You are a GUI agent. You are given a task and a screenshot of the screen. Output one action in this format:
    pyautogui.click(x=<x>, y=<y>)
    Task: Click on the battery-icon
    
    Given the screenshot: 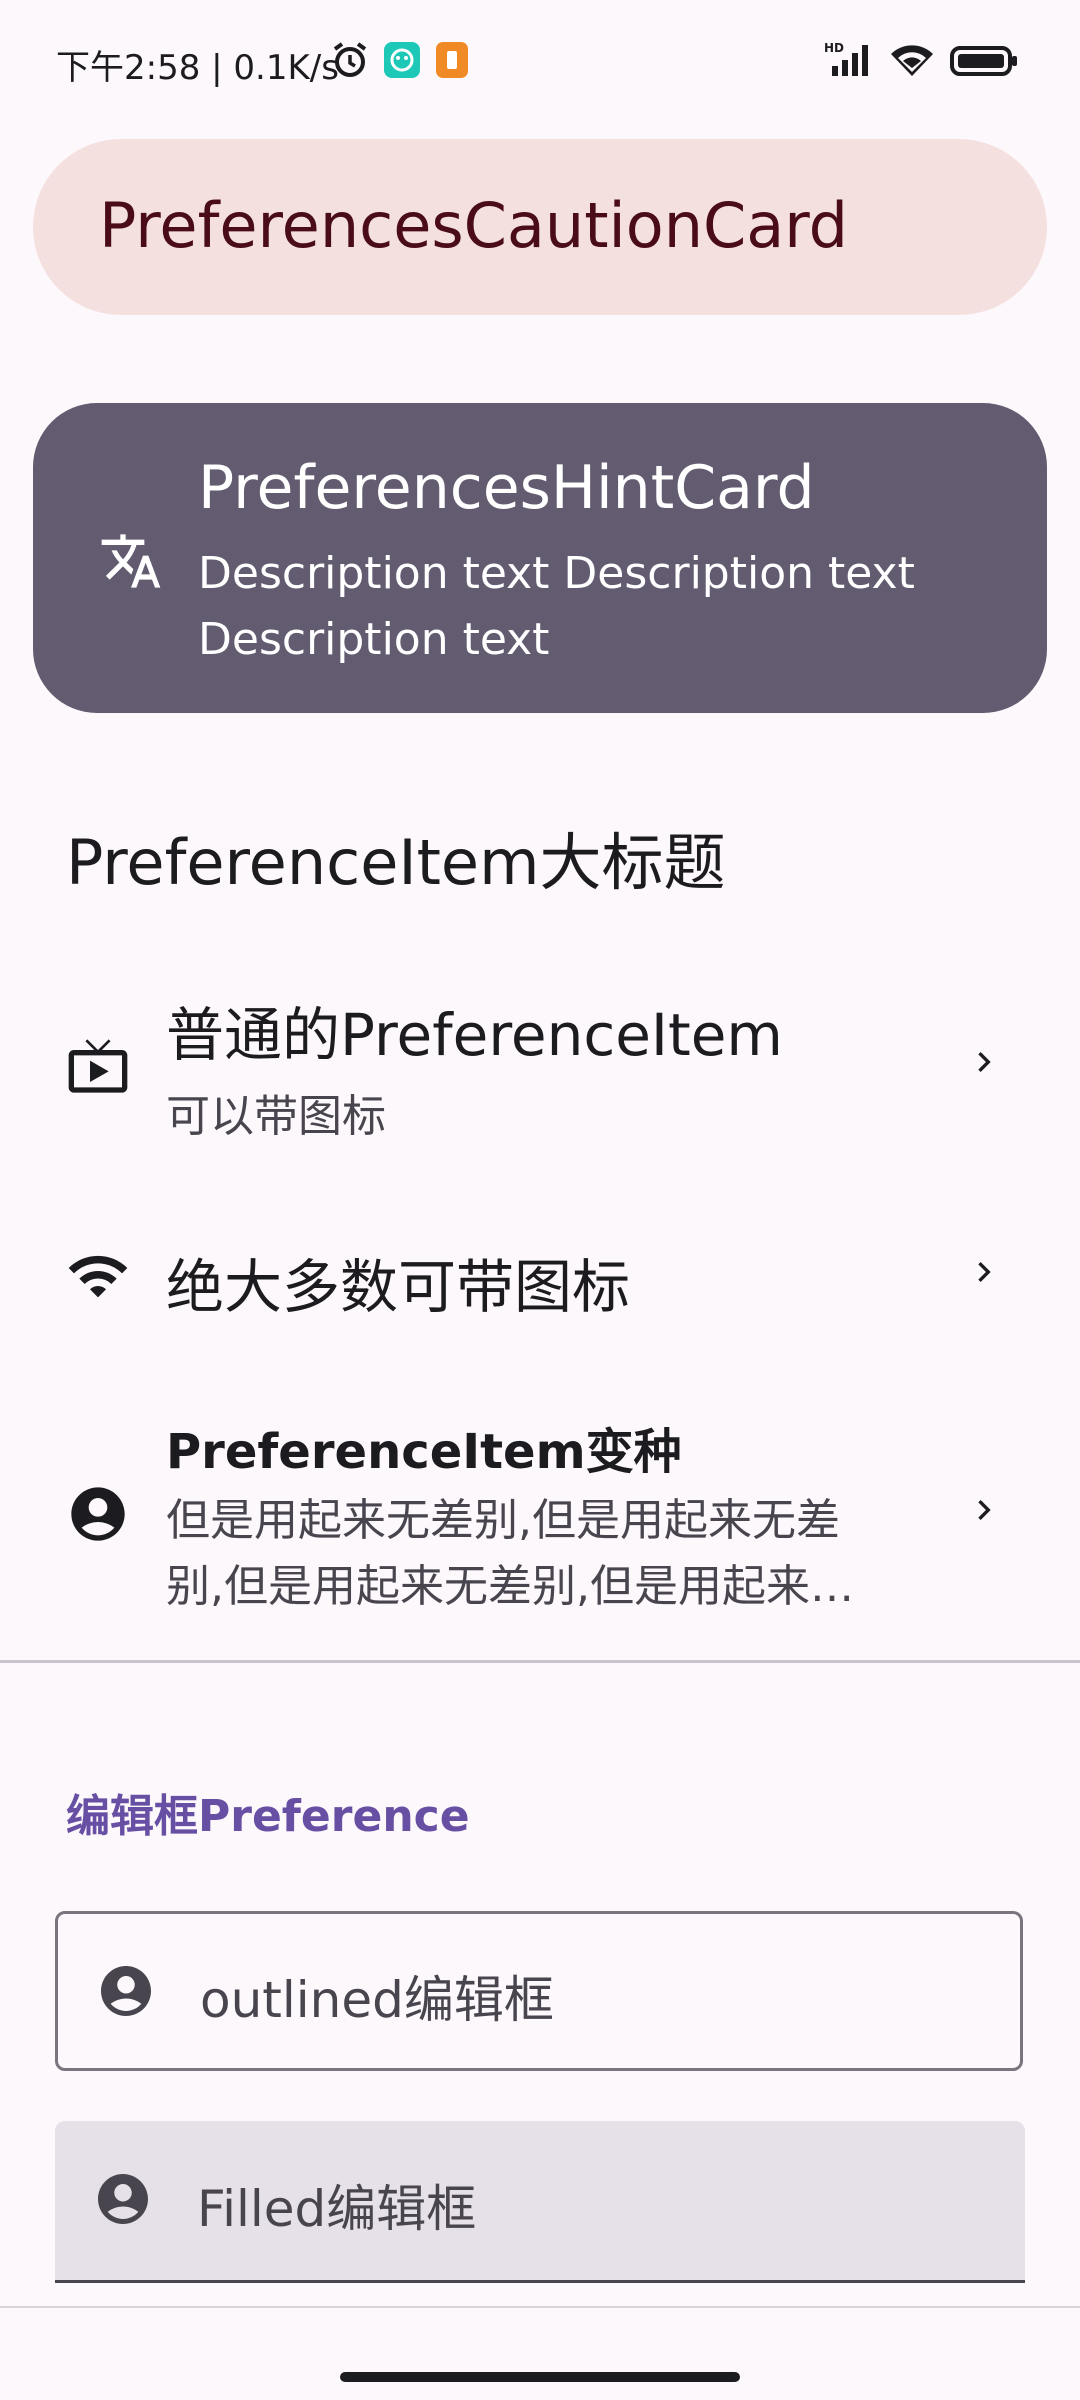 What is the action you would take?
    pyautogui.click(x=985, y=62)
    